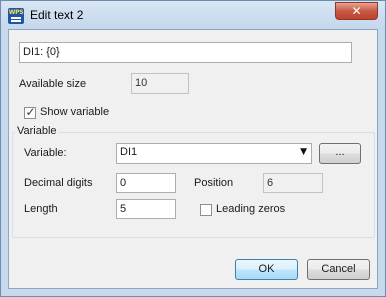 The image size is (386, 297). I want to click on title-bar: WPS Edit text 2 ✕, so click(193, 15).